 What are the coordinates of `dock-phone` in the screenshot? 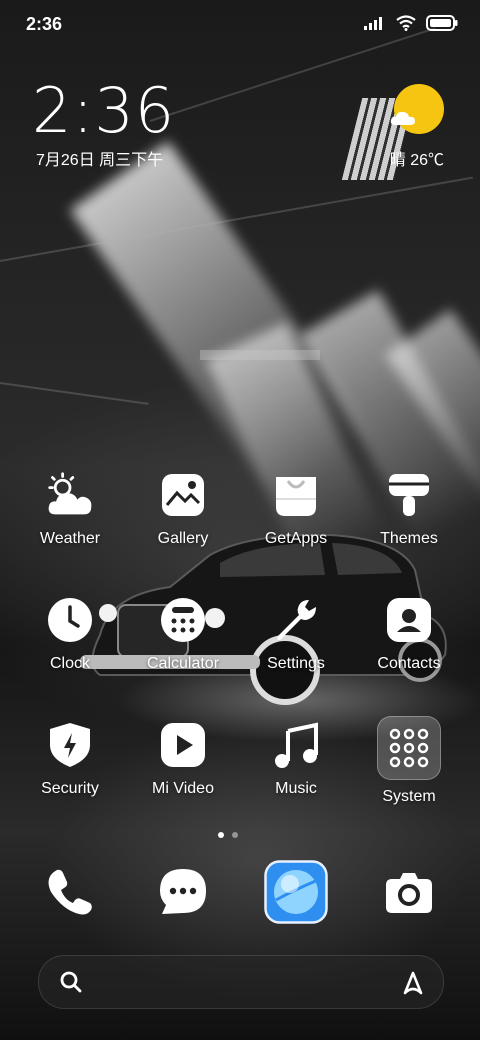 It's located at (70, 892).